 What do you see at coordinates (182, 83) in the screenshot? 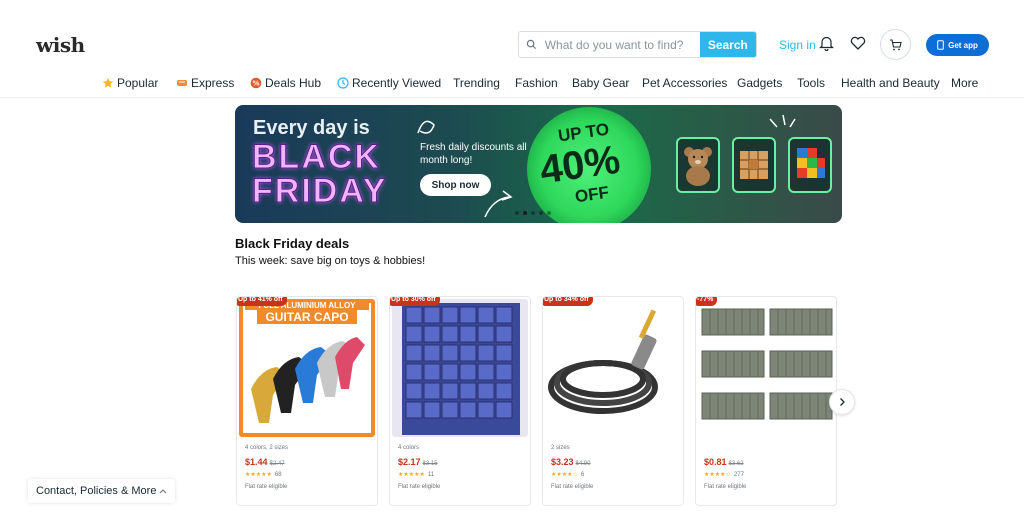
I see `express-icon` at bounding box center [182, 83].